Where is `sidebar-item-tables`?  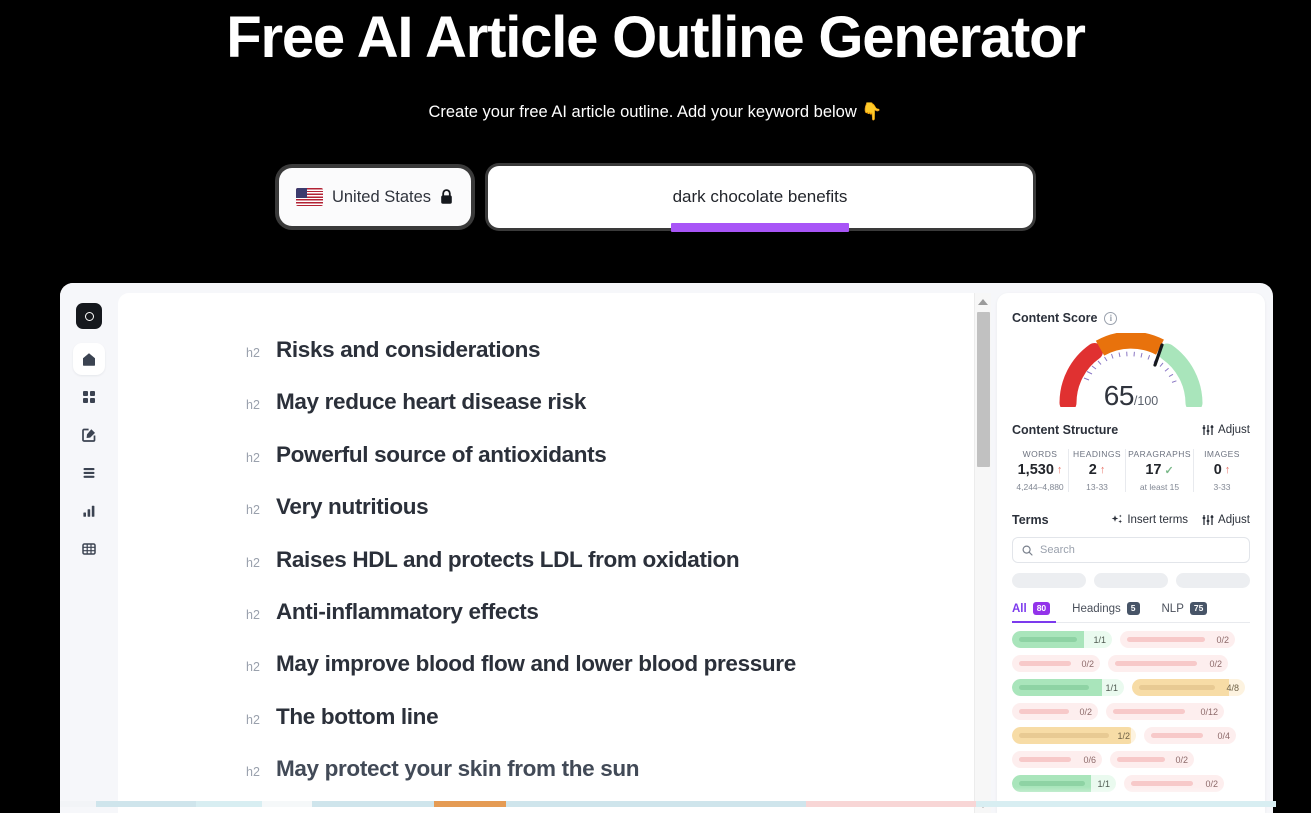
sidebar-item-tables is located at coordinates (89, 549).